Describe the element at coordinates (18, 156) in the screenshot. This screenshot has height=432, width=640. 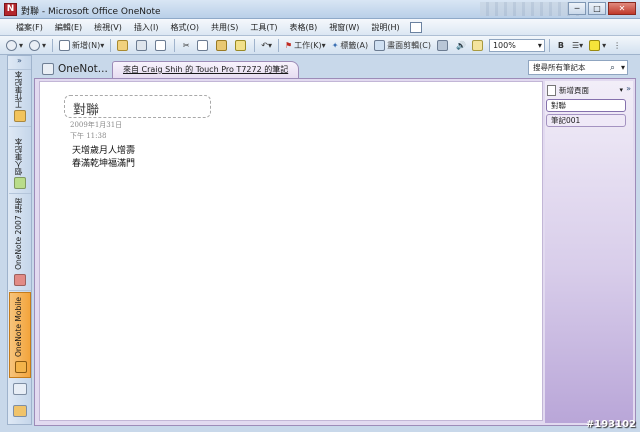
I see `notebook-label: 個人筆記本` at that location.